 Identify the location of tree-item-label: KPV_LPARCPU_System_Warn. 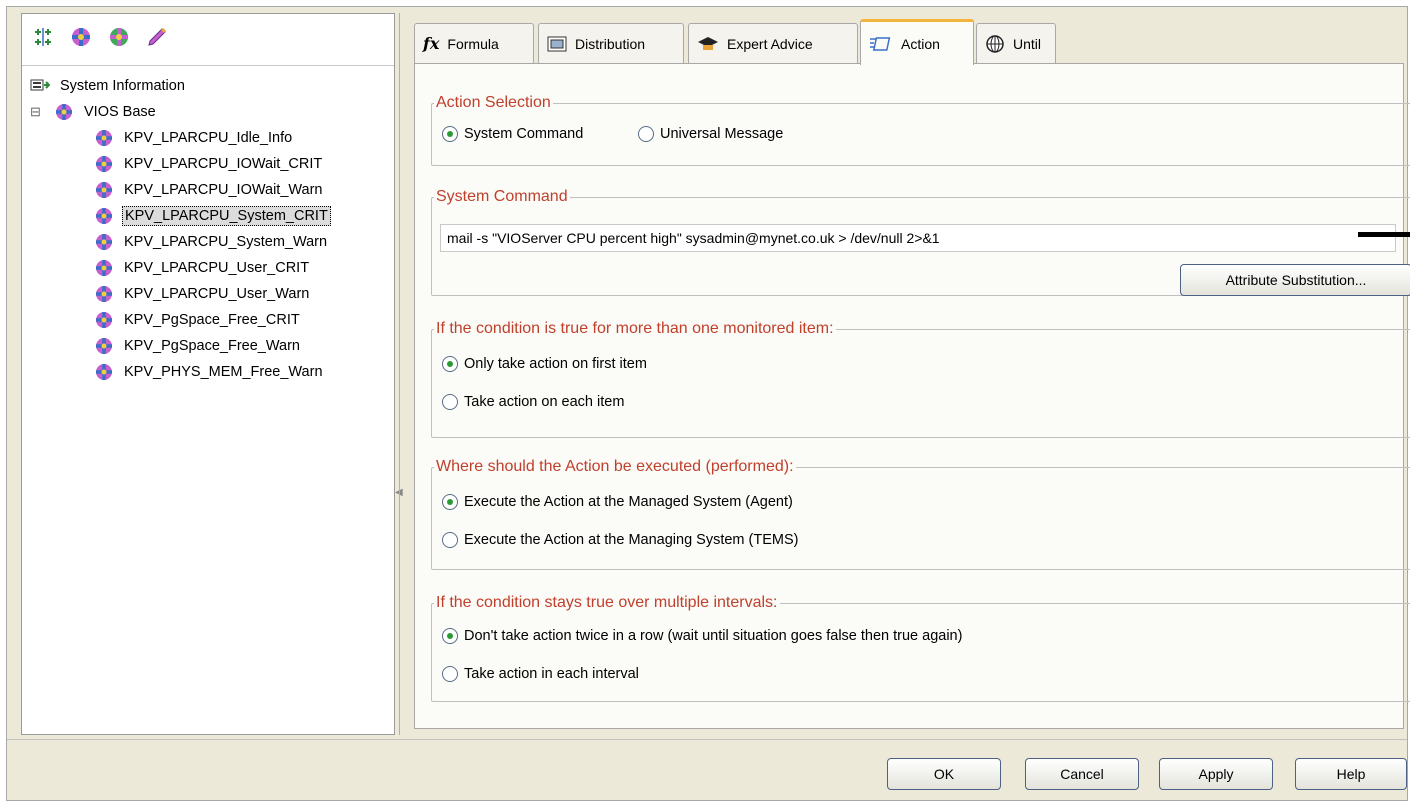
(226, 242).